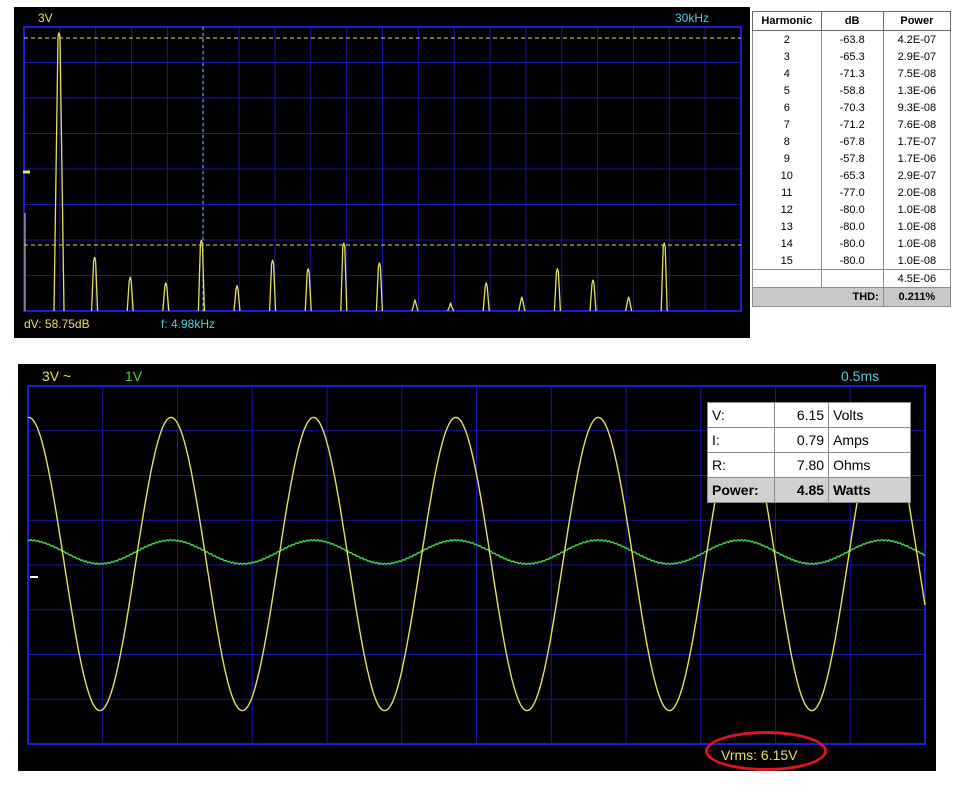 Image resolution: width=955 pixels, height=790 pixels. I want to click on table-row: I: 0.79 Amps, so click(809, 440).